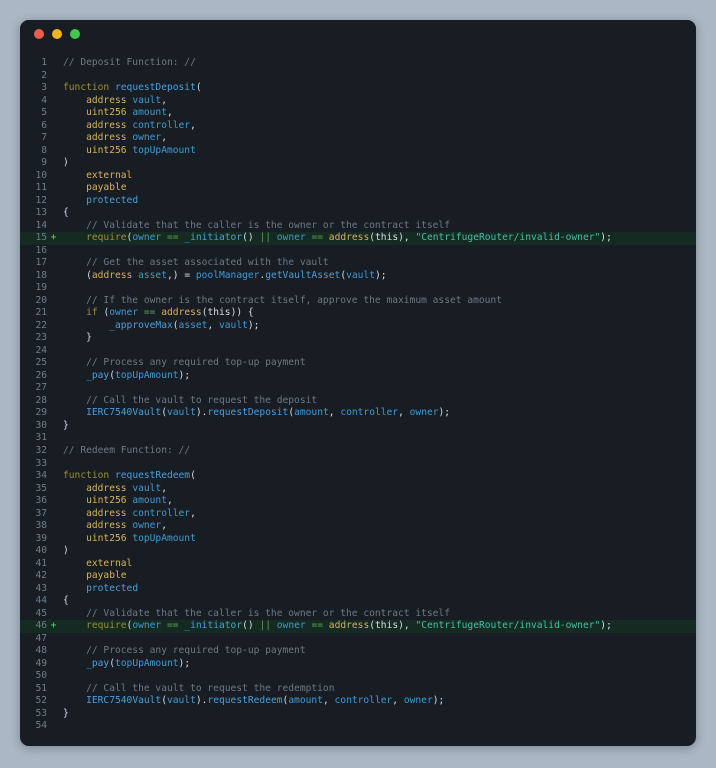  What do you see at coordinates (41, 313) in the screenshot?
I see `line-number: 21` at bounding box center [41, 313].